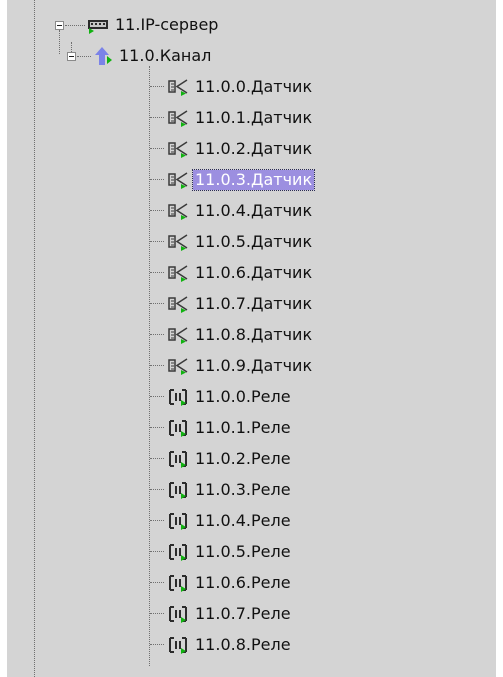 The height and width of the screenshot is (677, 503). Describe the element at coordinates (75, 25) in the screenshot. I see `tree-connector-server` at that location.